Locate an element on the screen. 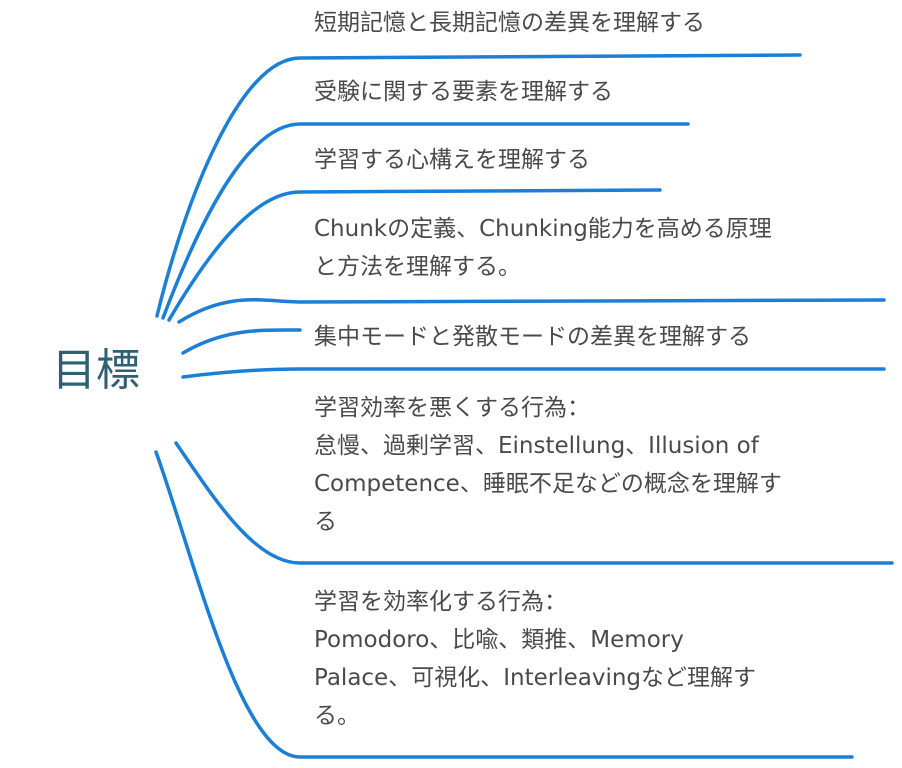  root-topic: 目標 is located at coordinates (96, 370).